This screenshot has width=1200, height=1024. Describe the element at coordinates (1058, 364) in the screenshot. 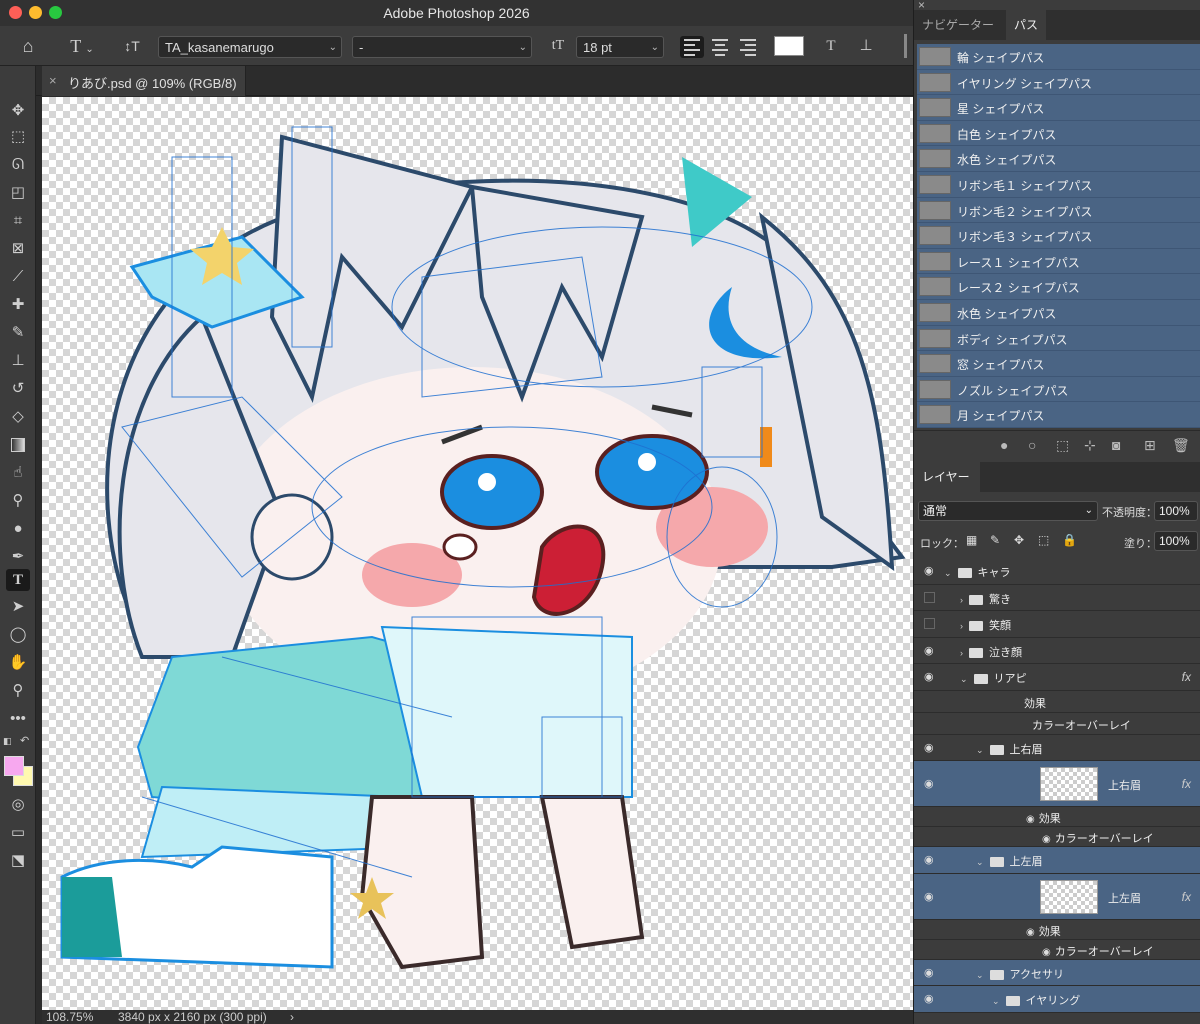

I see `path-row: 窓 シェイプパス` at that location.